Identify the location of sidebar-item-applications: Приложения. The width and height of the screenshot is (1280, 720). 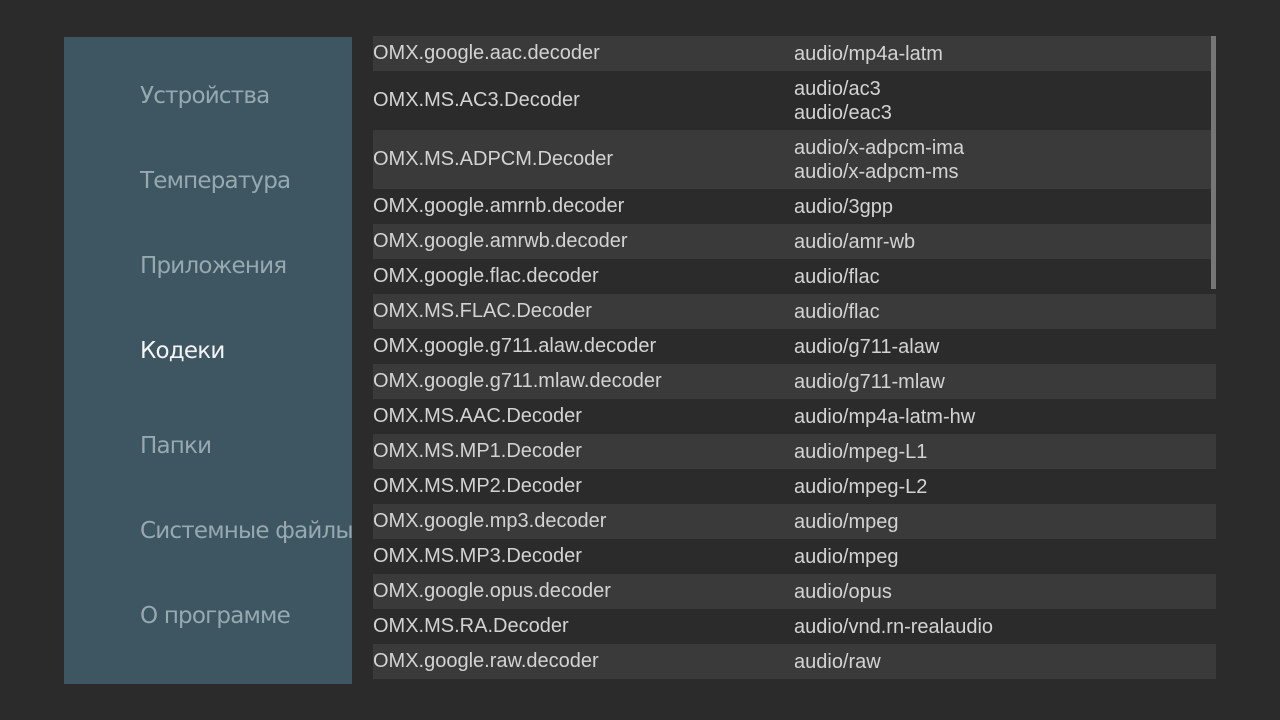
(213, 266).